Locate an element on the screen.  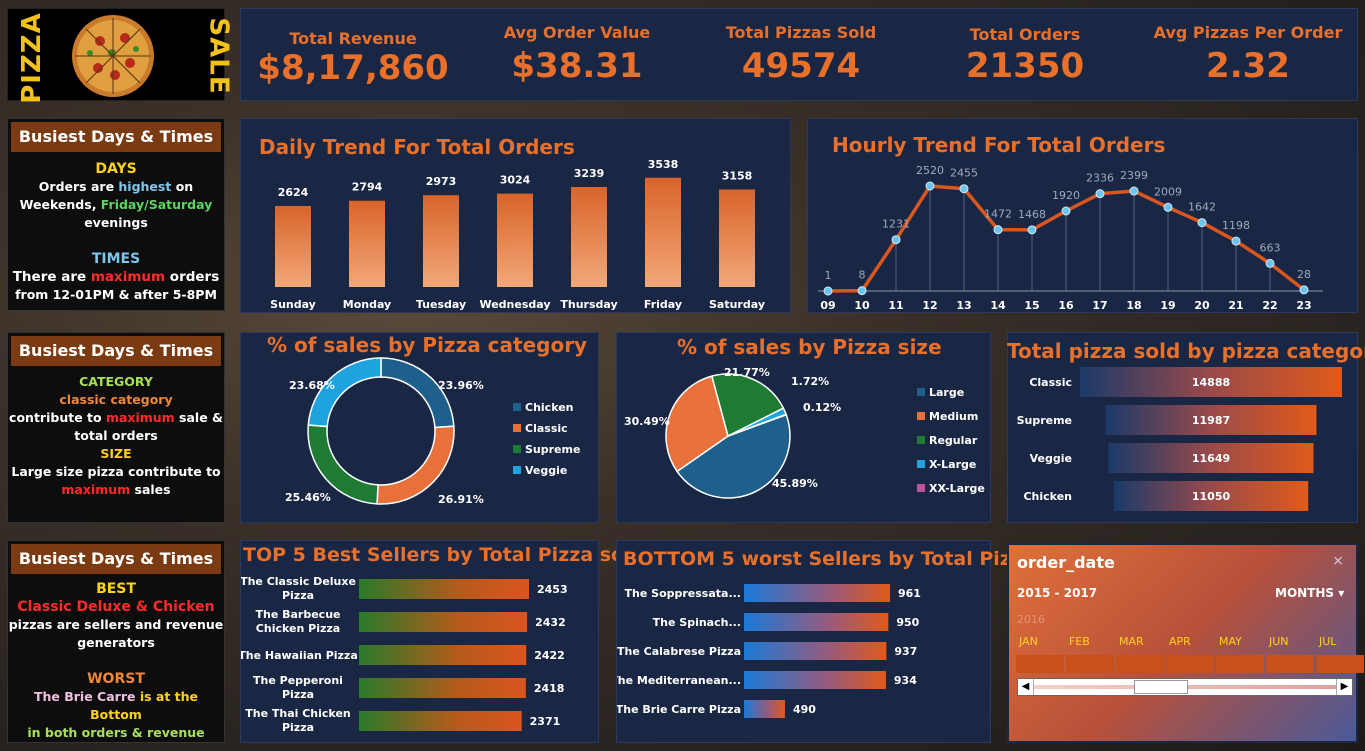
insight-text: Classic Deluxe & Chicken is located at coordinates (116, 607).